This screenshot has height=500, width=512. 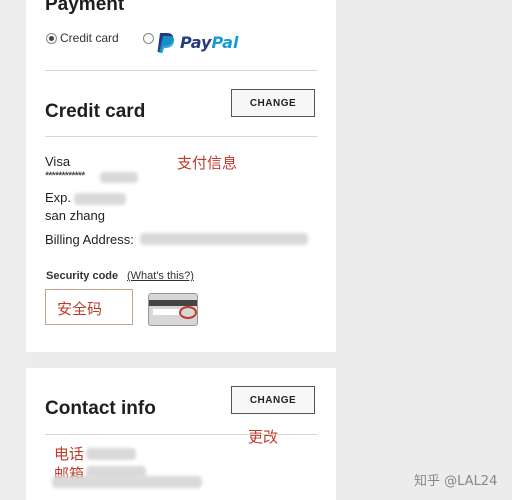 I want to click on card-back-cvv-icon, so click(x=173, y=309).